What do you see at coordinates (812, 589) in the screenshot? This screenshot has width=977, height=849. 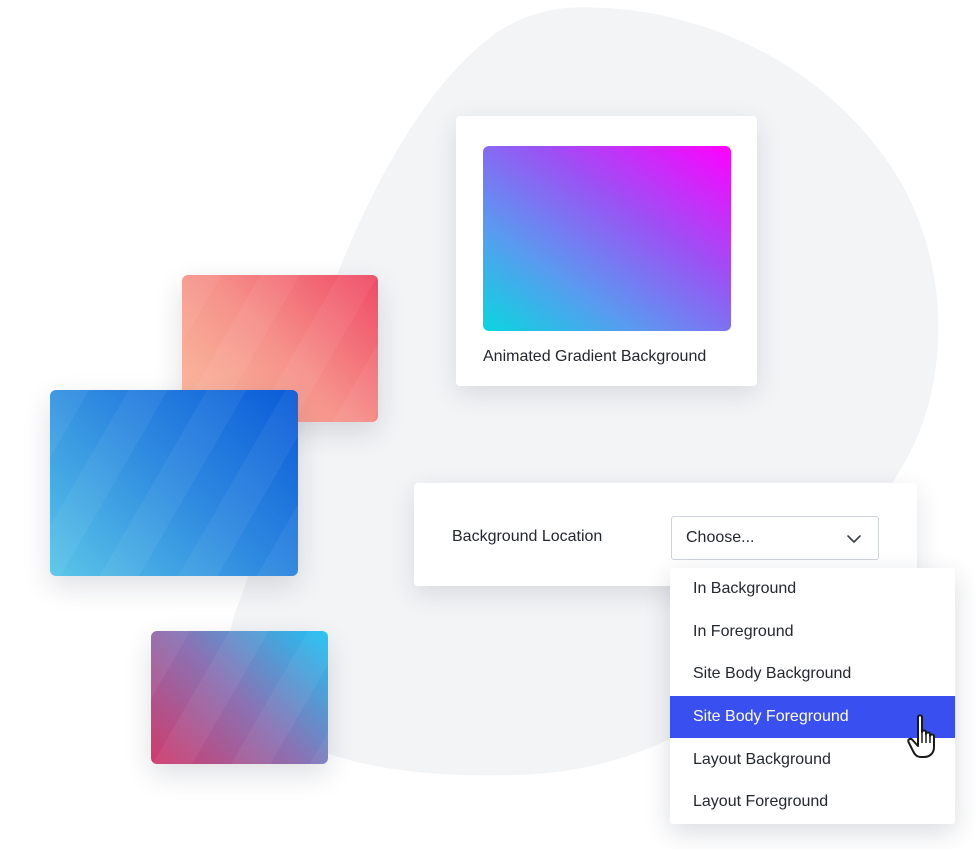 I see `option-in-background: In Background` at bounding box center [812, 589].